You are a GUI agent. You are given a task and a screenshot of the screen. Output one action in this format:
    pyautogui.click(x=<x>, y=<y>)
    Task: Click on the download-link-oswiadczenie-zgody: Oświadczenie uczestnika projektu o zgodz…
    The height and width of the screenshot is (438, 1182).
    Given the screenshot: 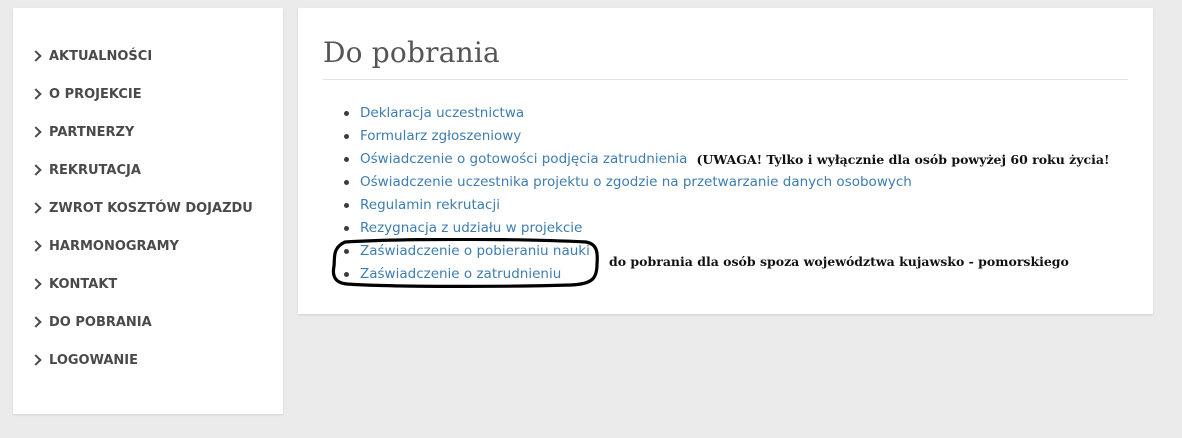 What is the action you would take?
    pyautogui.click(x=636, y=182)
    